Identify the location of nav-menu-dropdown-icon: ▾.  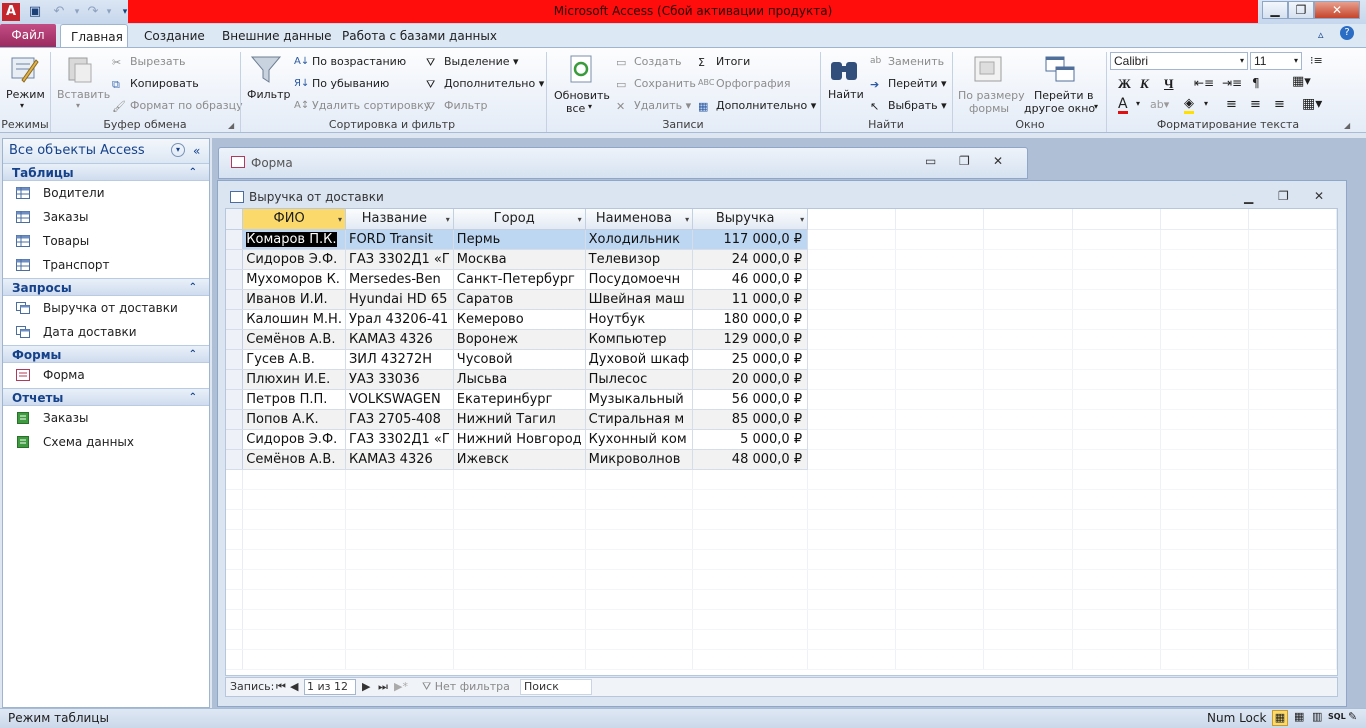
(178, 150).